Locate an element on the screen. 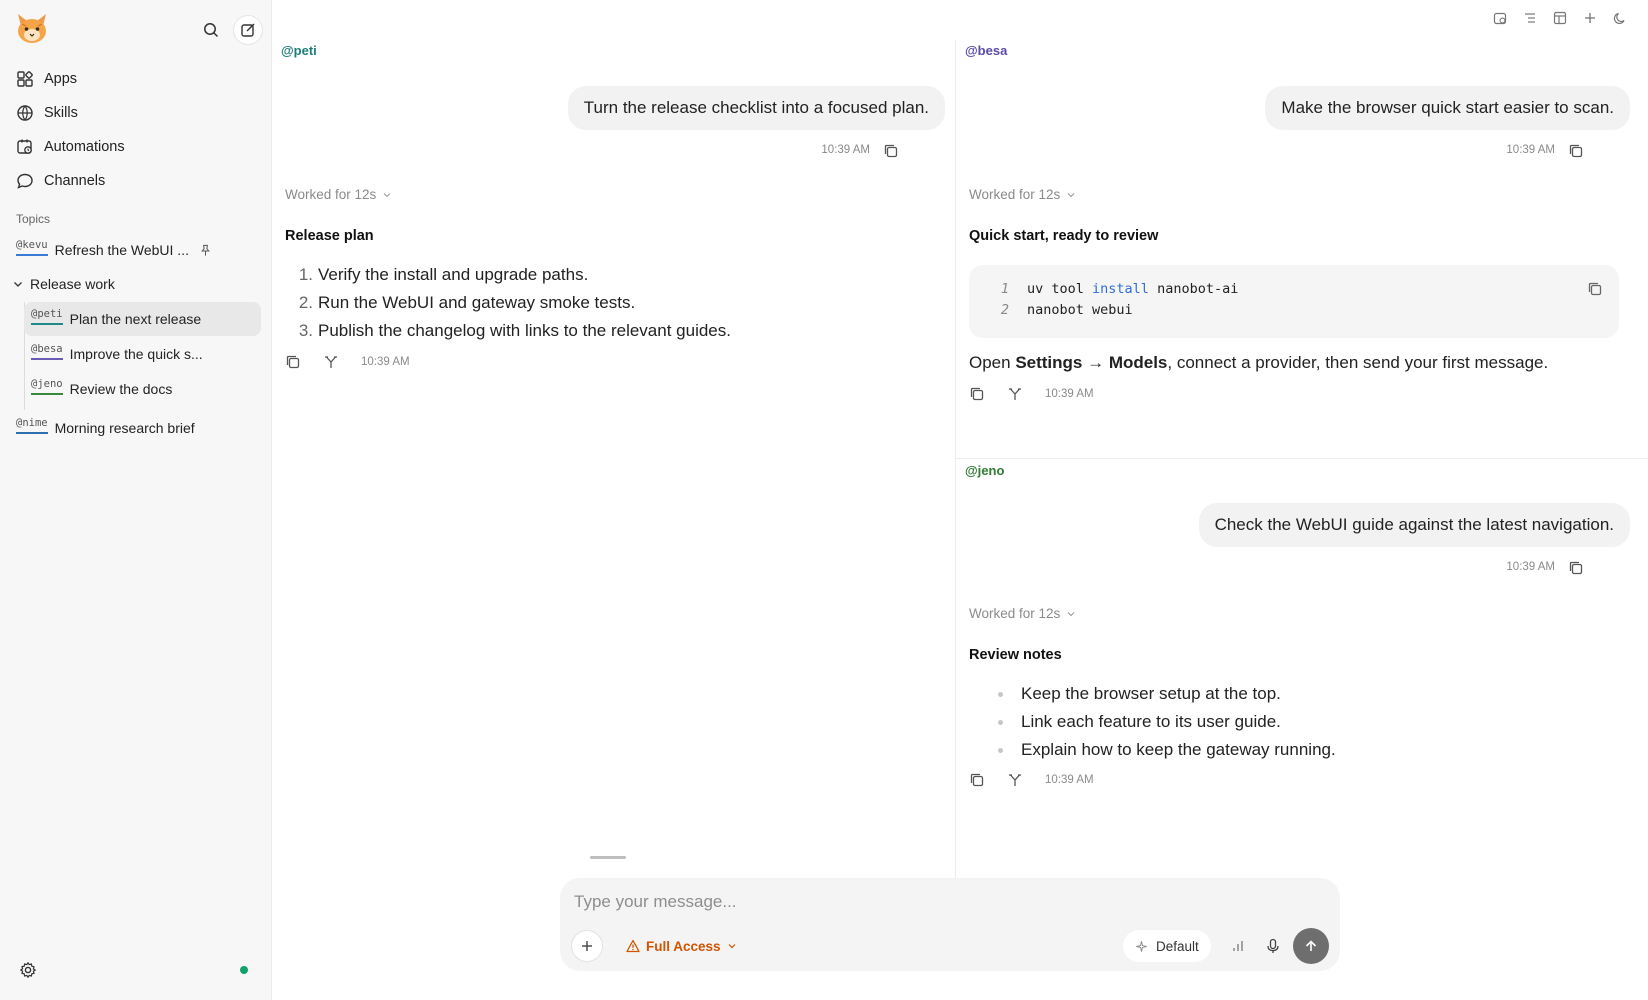 Image resolution: width=1648 pixels, height=1000 pixels. pane-handle: @peti is located at coordinates (299, 50).